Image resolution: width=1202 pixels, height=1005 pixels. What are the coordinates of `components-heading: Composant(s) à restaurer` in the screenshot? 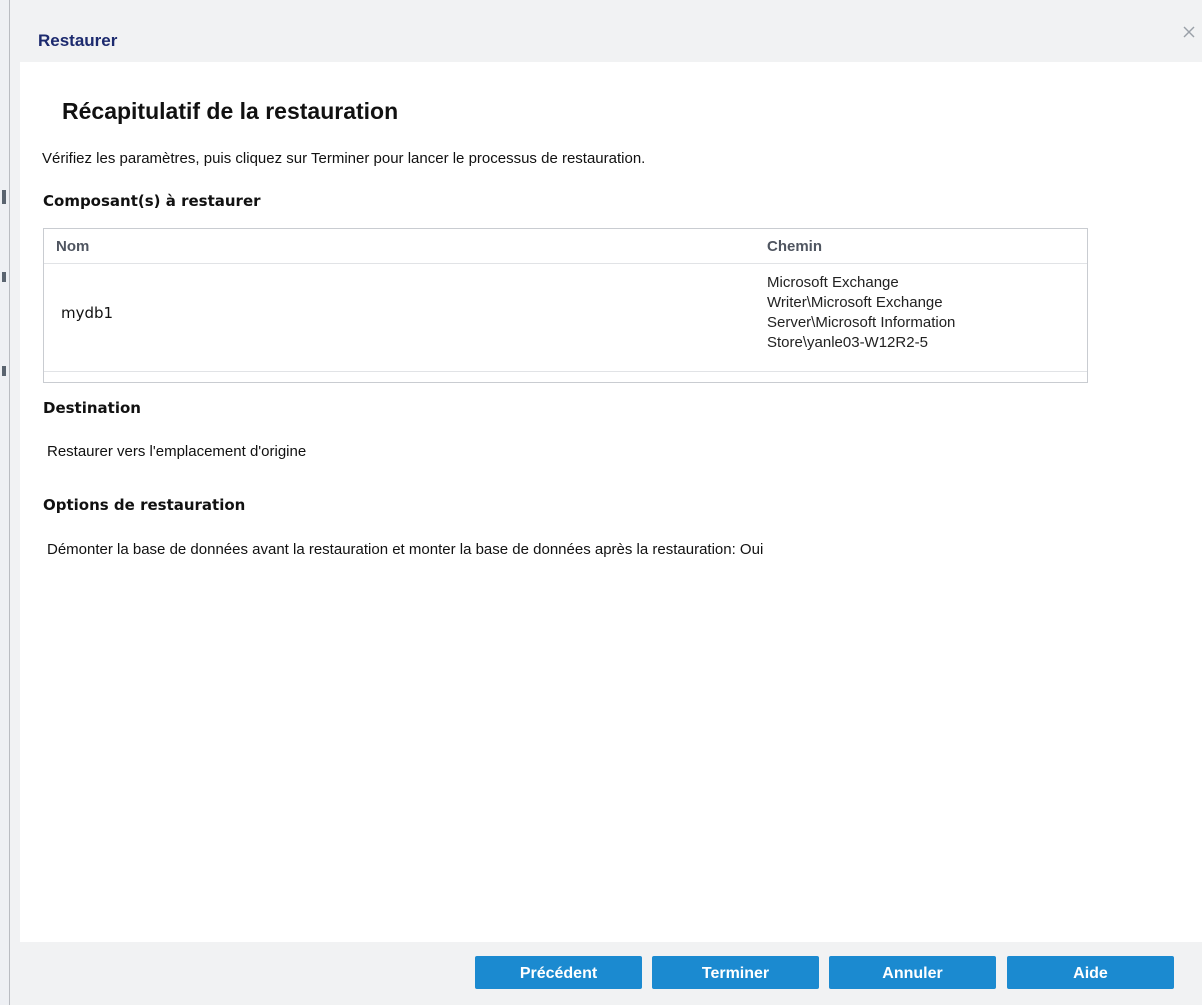 It's located at (152, 201).